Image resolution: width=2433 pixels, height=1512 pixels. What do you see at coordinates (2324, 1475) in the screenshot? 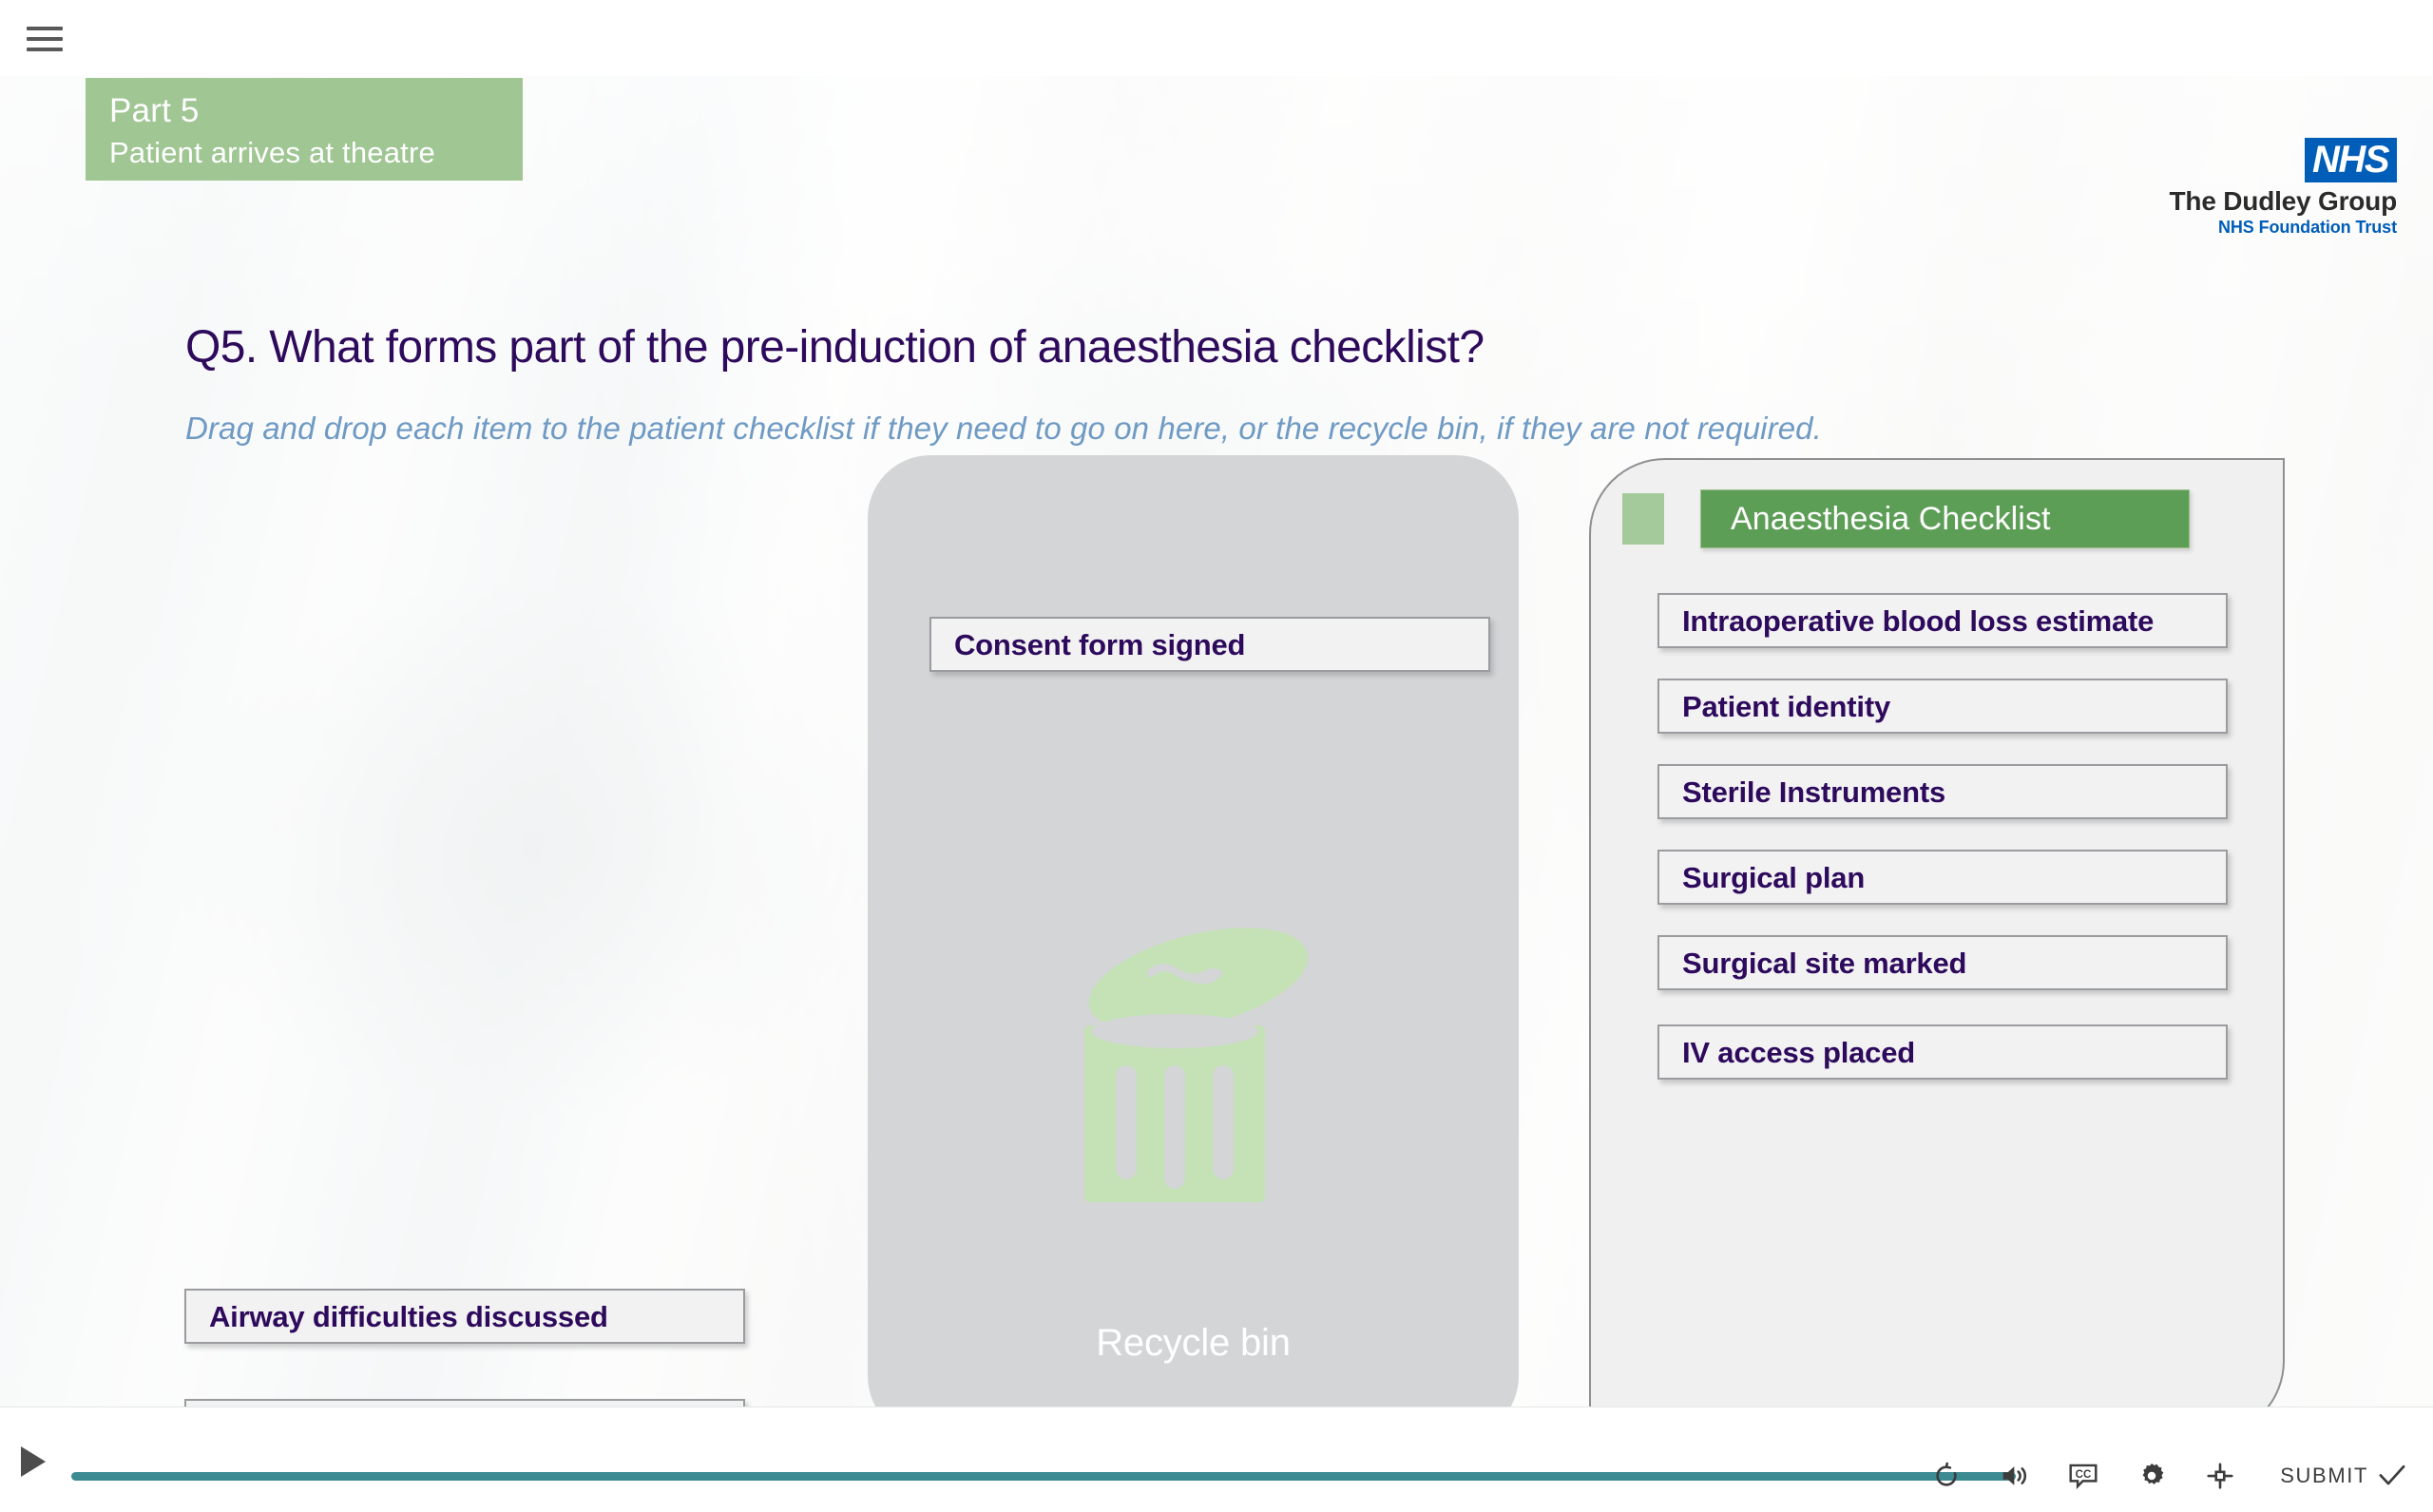
I see `submit-label: SUBMIT` at bounding box center [2324, 1475].